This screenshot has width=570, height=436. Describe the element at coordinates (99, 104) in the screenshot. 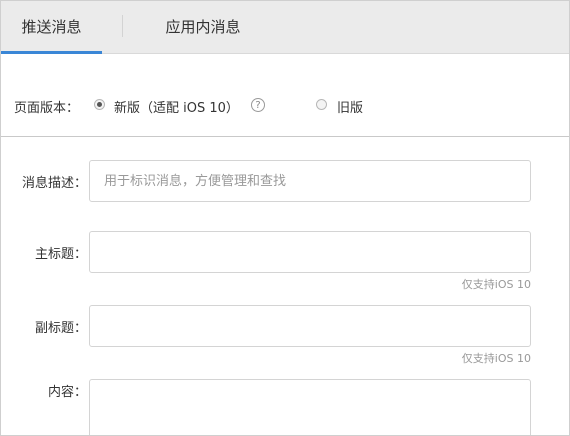

I see `new-version-radio` at that location.